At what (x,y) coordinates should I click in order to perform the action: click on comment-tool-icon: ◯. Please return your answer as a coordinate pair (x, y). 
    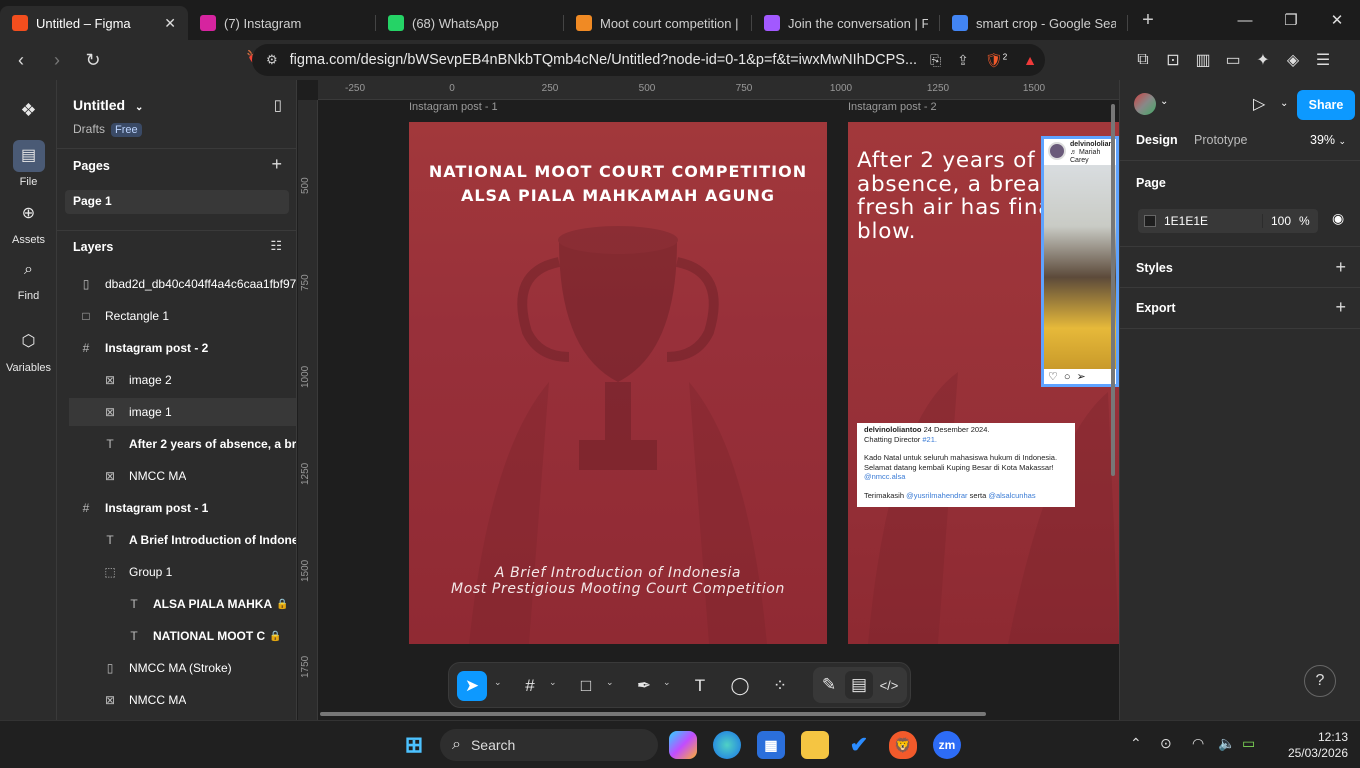
    Looking at the image, I should click on (740, 686).